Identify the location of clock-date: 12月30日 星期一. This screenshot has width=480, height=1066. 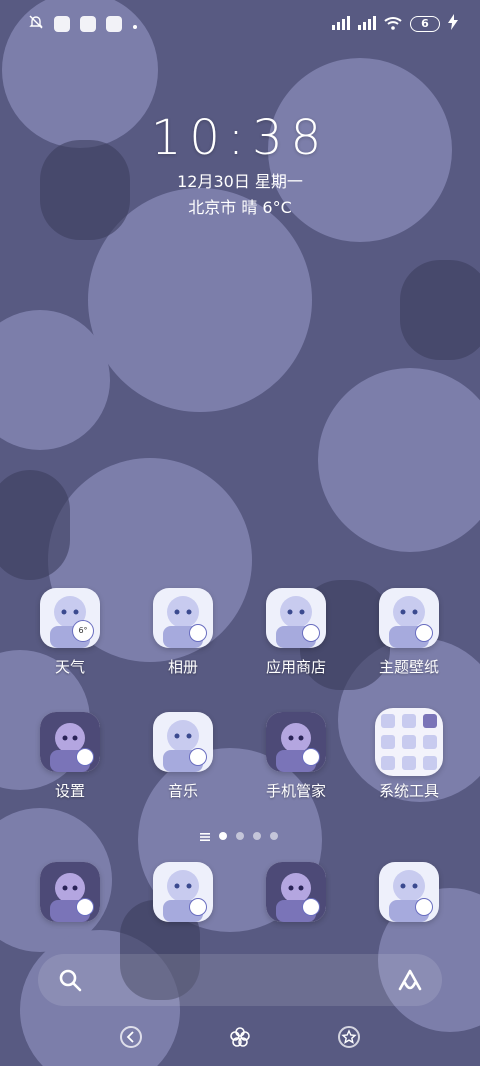
(240, 181).